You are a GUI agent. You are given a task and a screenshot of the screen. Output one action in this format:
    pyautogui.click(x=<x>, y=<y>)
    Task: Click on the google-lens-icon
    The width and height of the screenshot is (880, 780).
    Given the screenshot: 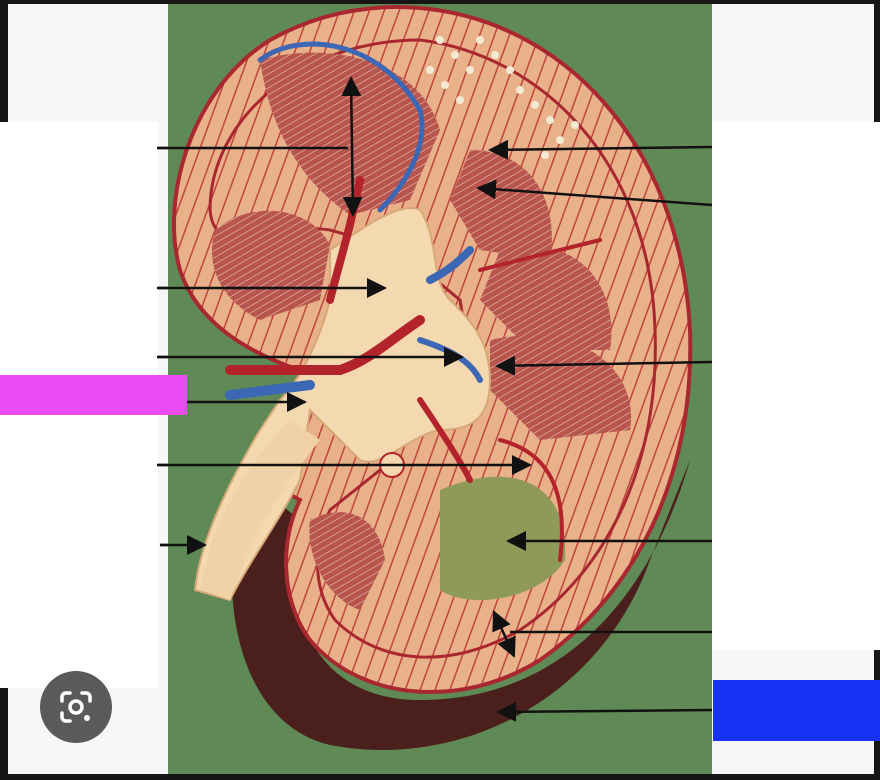 What is the action you would take?
    pyautogui.click(x=76, y=707)
    